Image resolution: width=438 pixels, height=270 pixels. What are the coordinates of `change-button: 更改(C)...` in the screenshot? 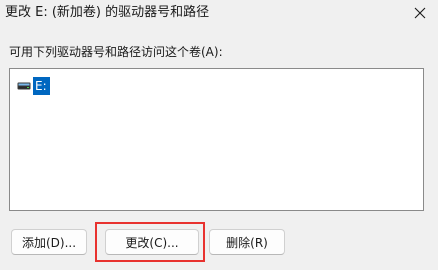 It's located at (152, 242).